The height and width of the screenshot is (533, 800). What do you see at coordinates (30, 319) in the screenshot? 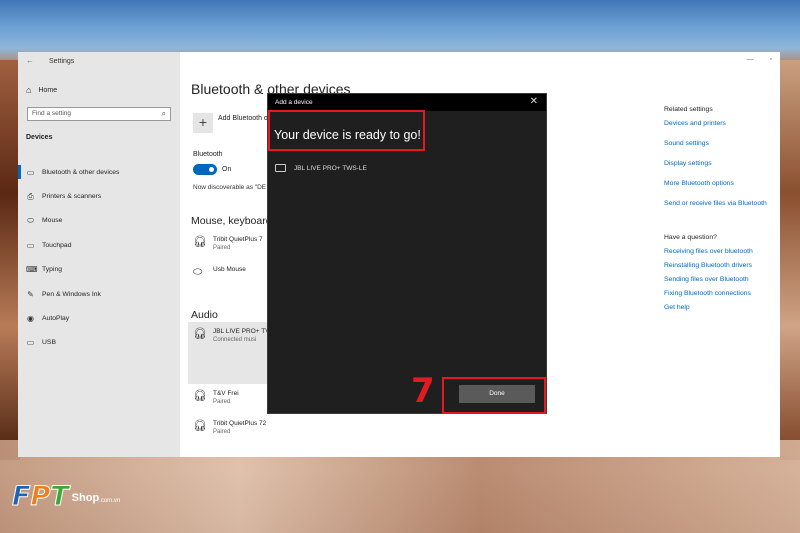
I see `autoplay-icon: ◉` at bounding box center [30, 319].